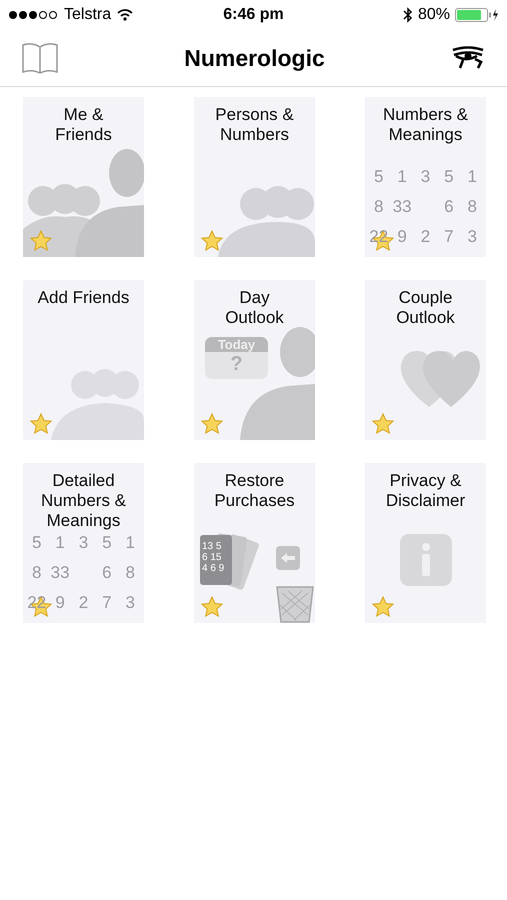  I want to click on info-icon, so click(426, 560).